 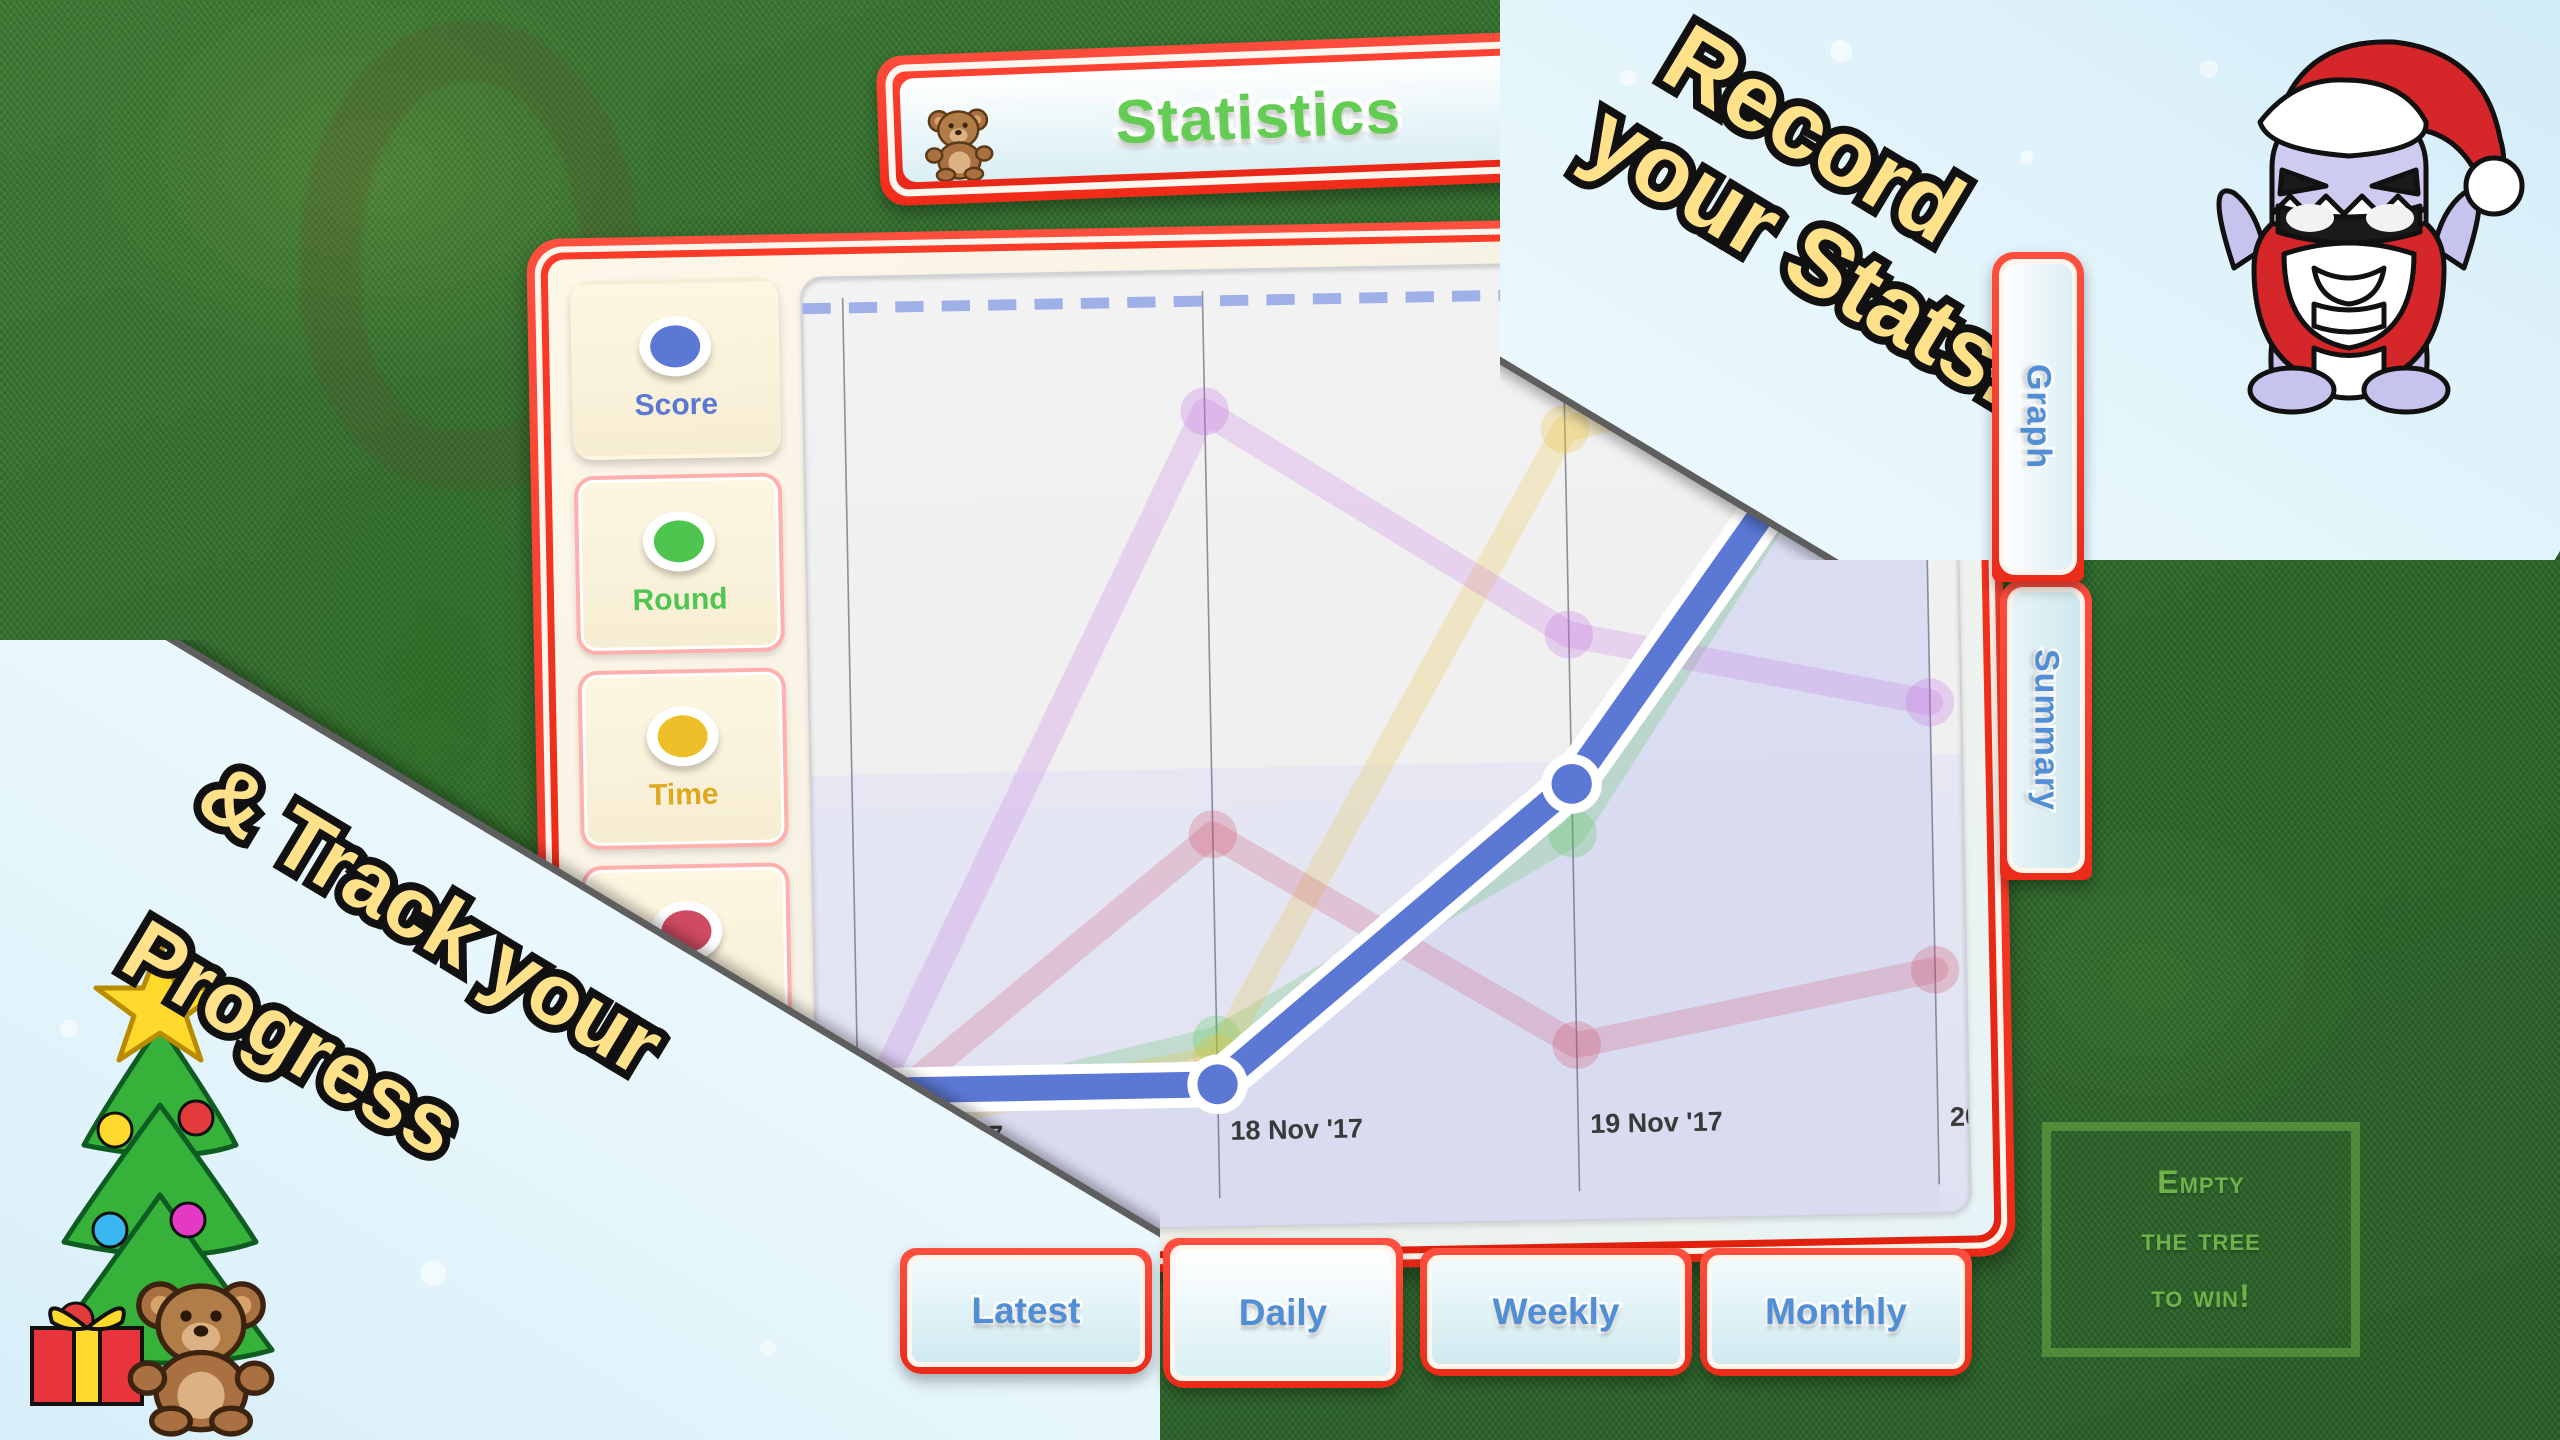 I want to click on moves-color-dot, so click(x=690, y=1126).